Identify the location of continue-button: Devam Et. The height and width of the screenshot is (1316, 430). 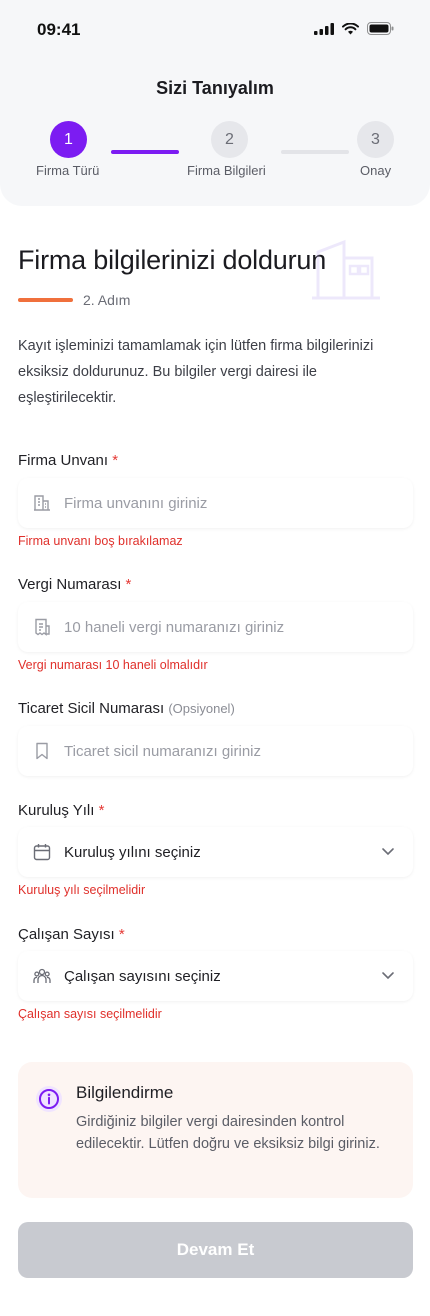
(215, 1250).